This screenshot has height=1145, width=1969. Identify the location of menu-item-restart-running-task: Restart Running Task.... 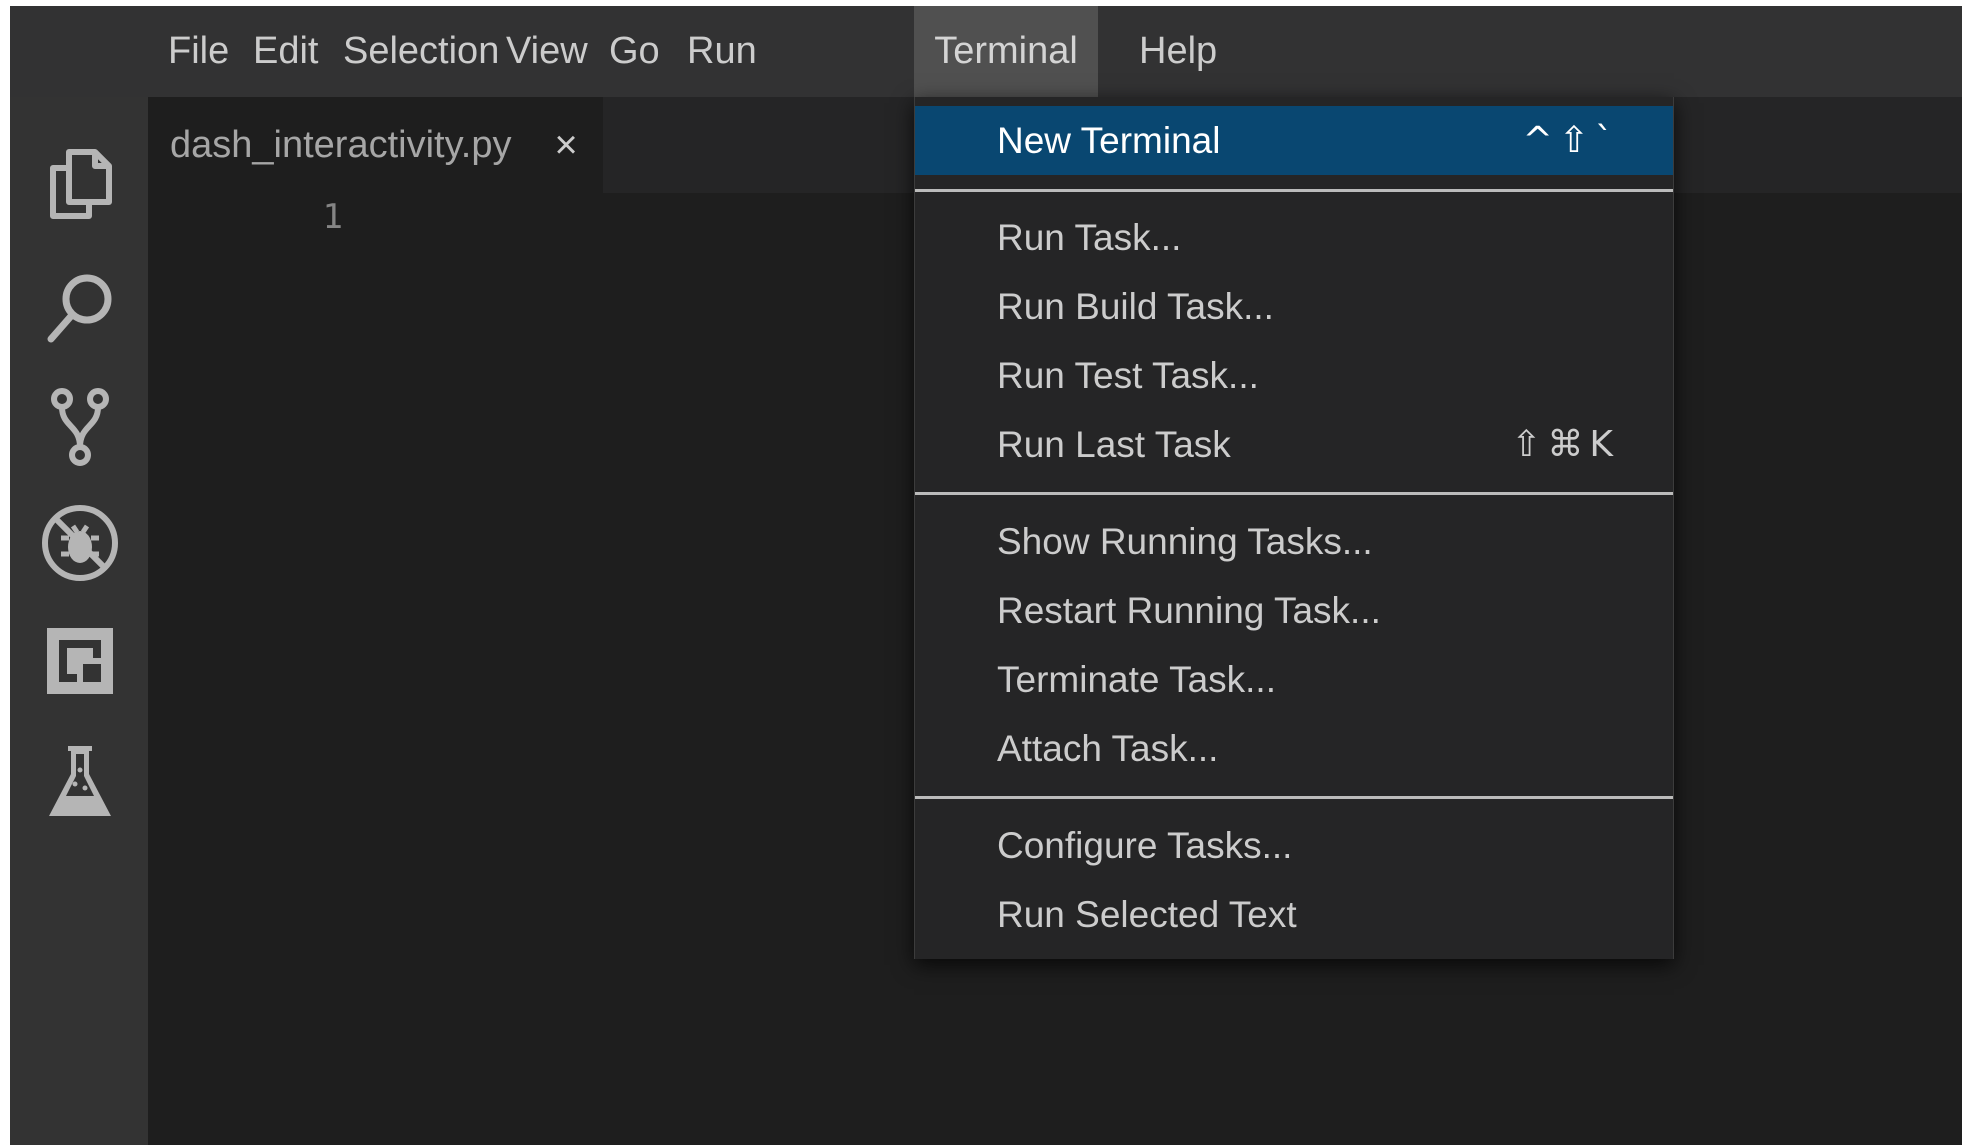
(1294, 610).